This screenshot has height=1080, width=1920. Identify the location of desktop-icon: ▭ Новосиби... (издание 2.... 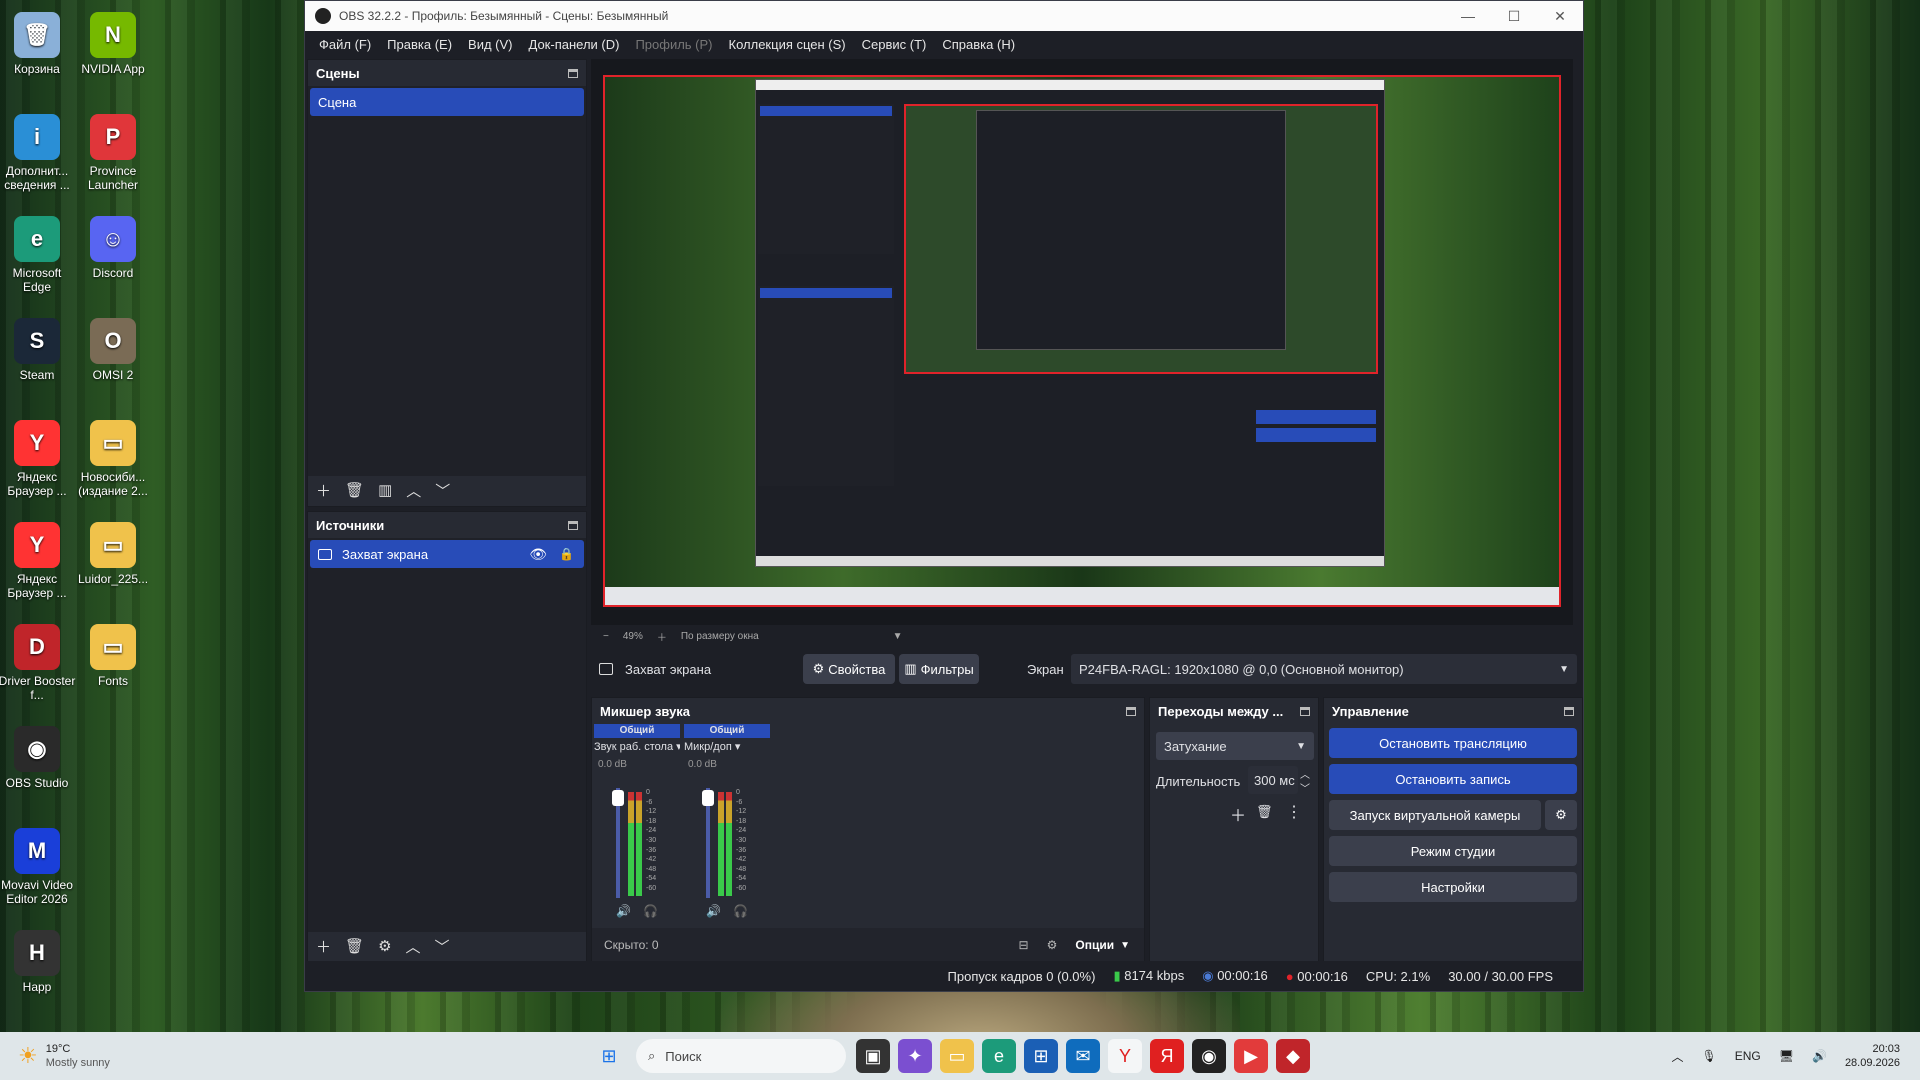
(113, 459).